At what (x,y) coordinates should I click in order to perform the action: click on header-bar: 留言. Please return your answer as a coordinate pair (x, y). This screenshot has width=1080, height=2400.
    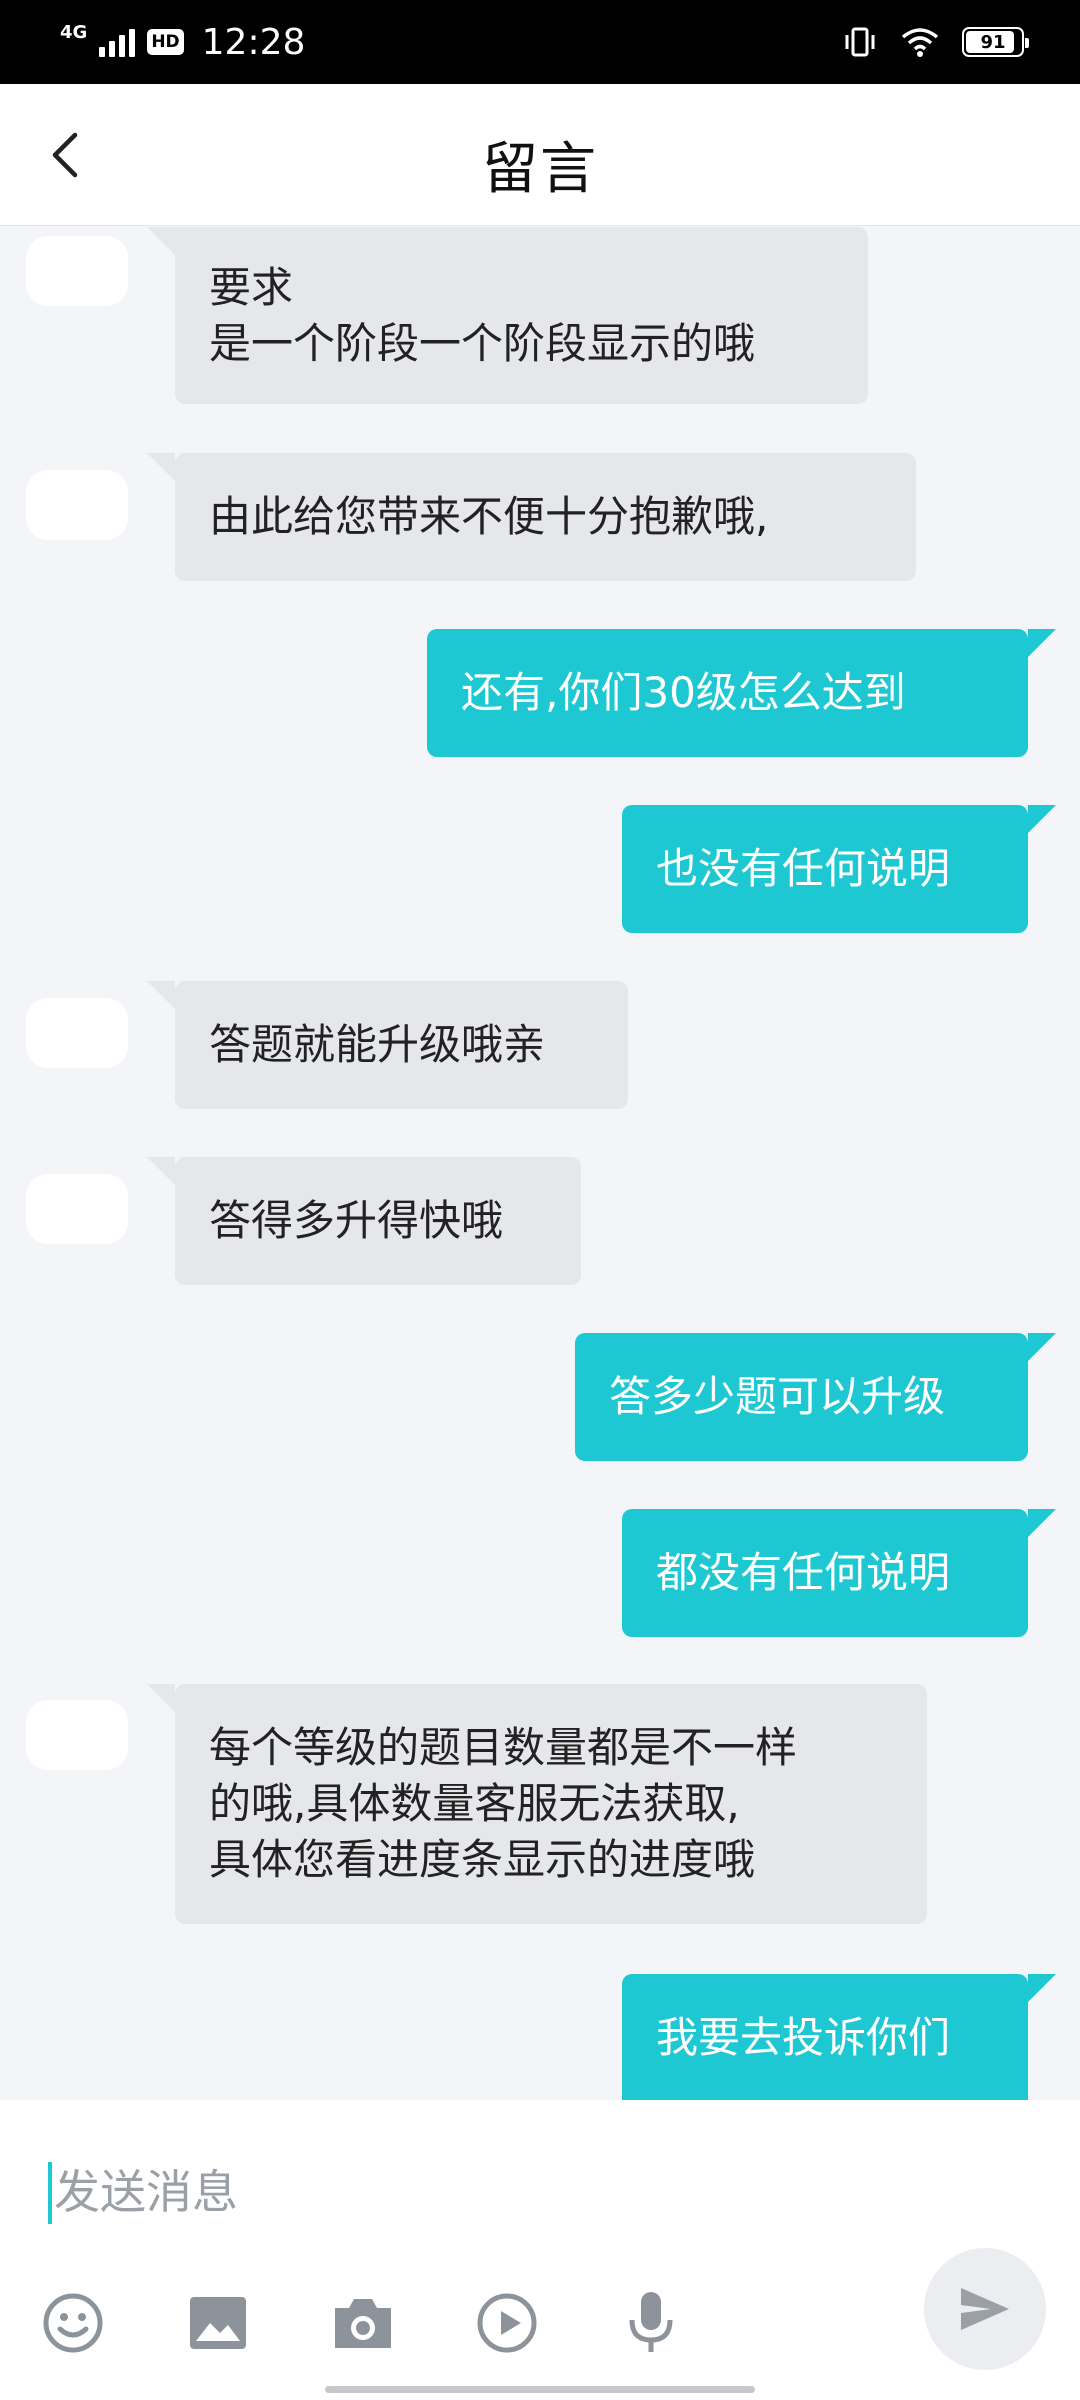
    Looking at the image, I should click on (540, 155).